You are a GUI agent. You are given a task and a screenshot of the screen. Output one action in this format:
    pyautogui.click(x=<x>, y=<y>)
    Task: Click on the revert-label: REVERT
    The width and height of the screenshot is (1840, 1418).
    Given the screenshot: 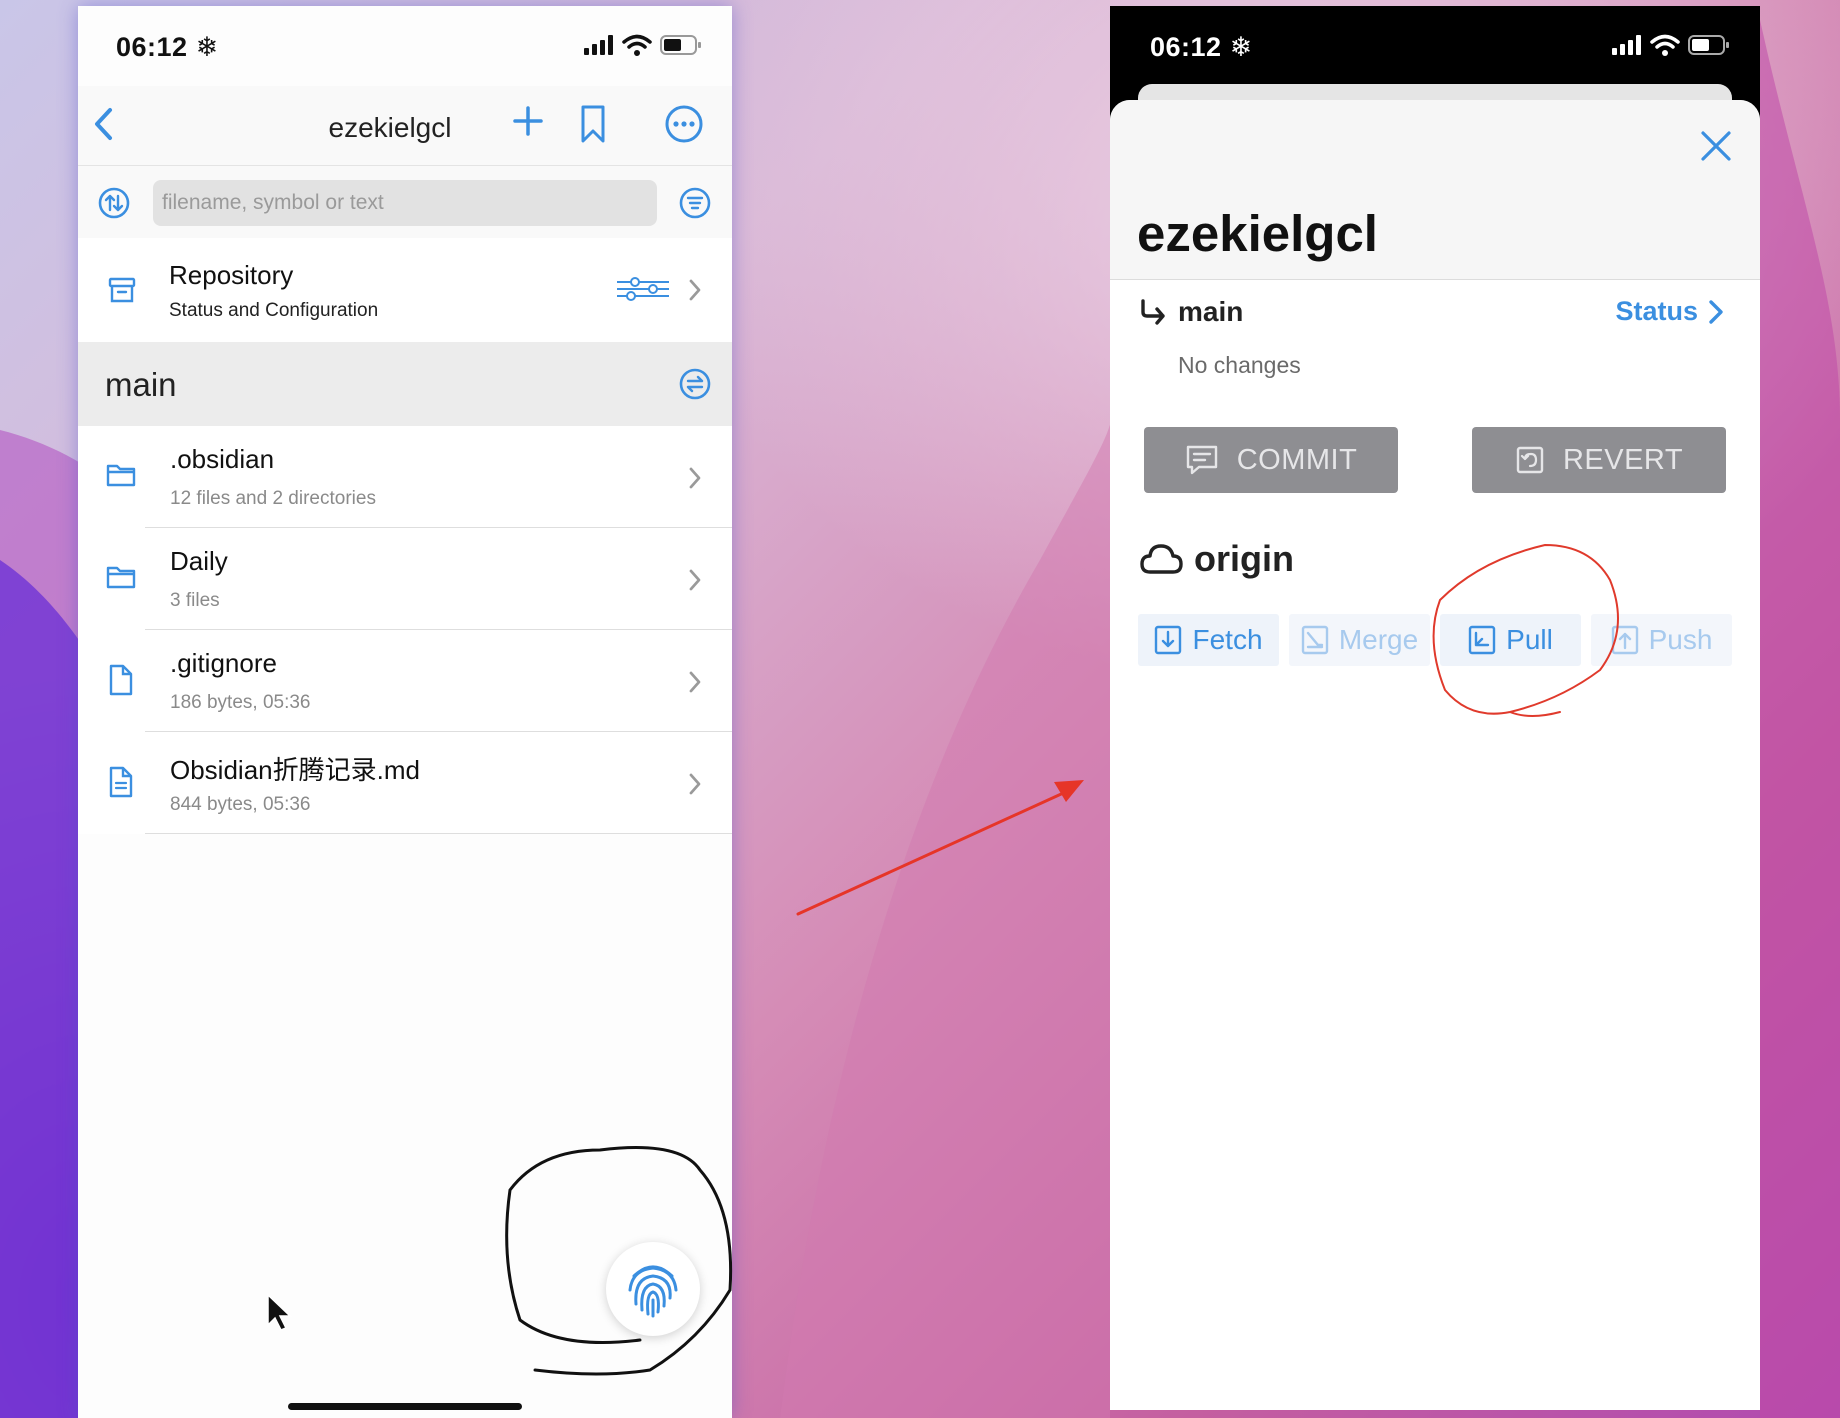 What is the action you would take?
    pyautogui.click(x=1623, y=459)
    